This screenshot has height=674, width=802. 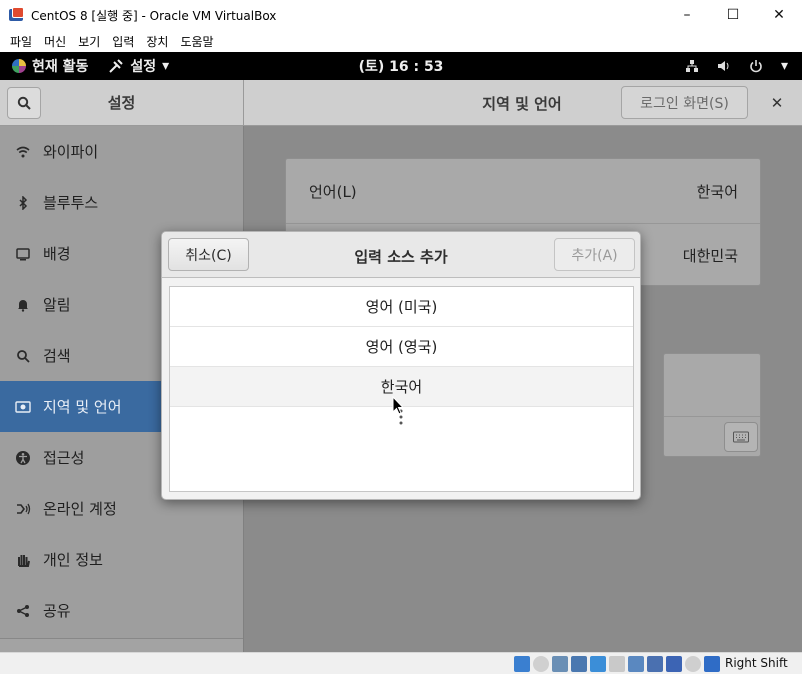 What do you see at coordinates (121, 559) in the screenshot?
I see `sidebar-item-privacy: 개인 정보` at bounding box center [121, 559].